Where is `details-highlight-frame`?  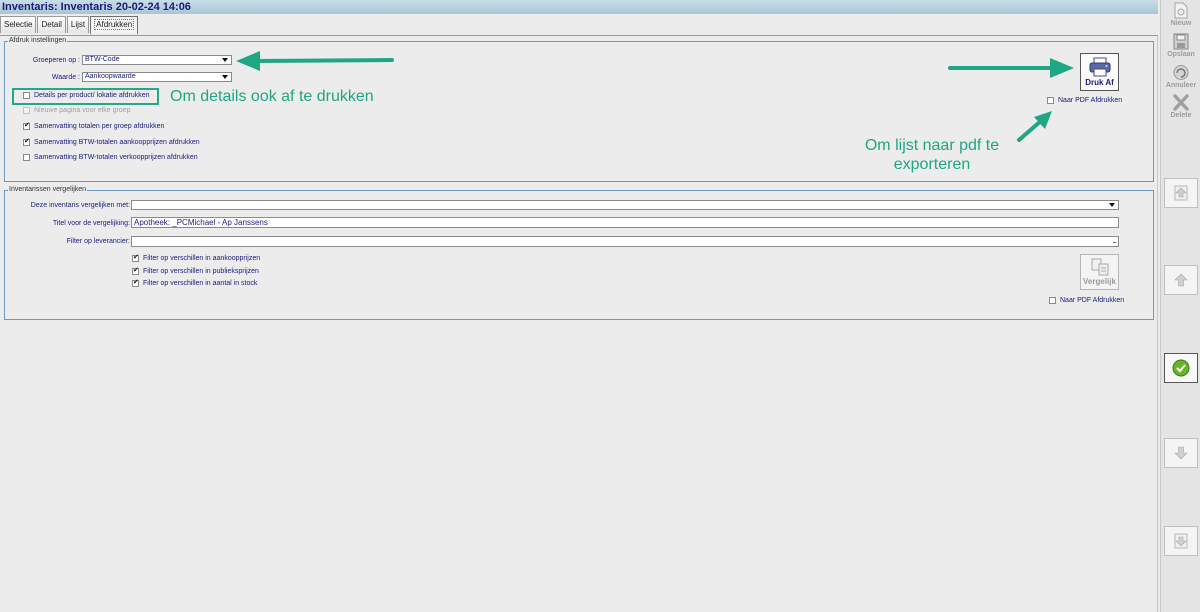 details-highlight-frame is located at coordinates (85, 96).